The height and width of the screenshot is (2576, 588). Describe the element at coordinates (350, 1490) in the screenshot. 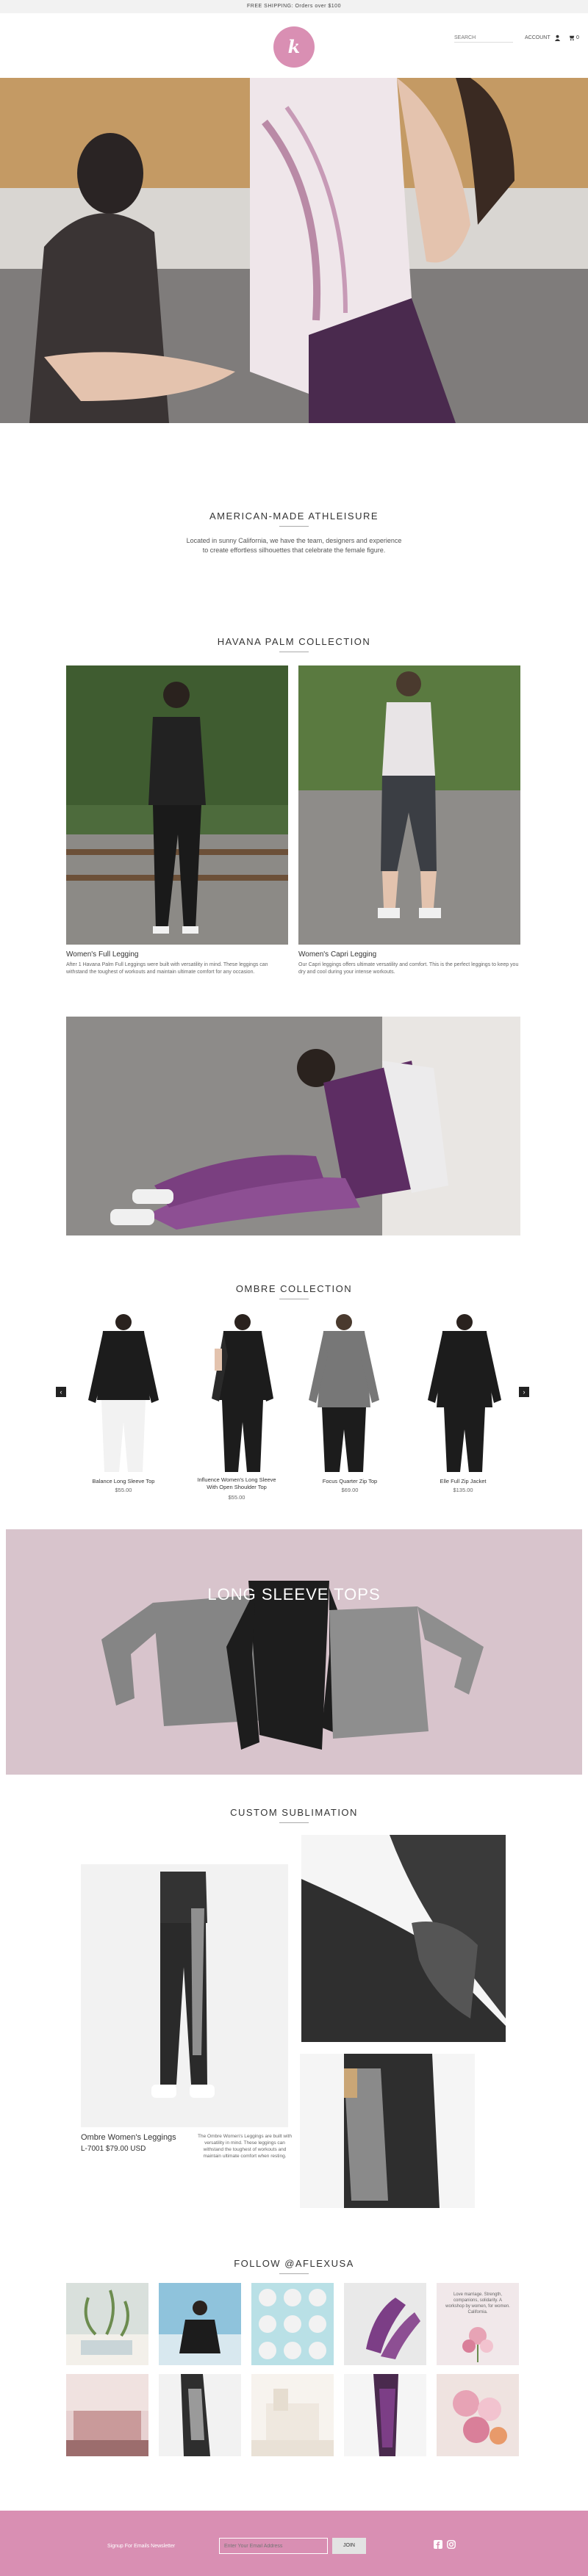

I see `product-price-focus: $69.00` at that location.